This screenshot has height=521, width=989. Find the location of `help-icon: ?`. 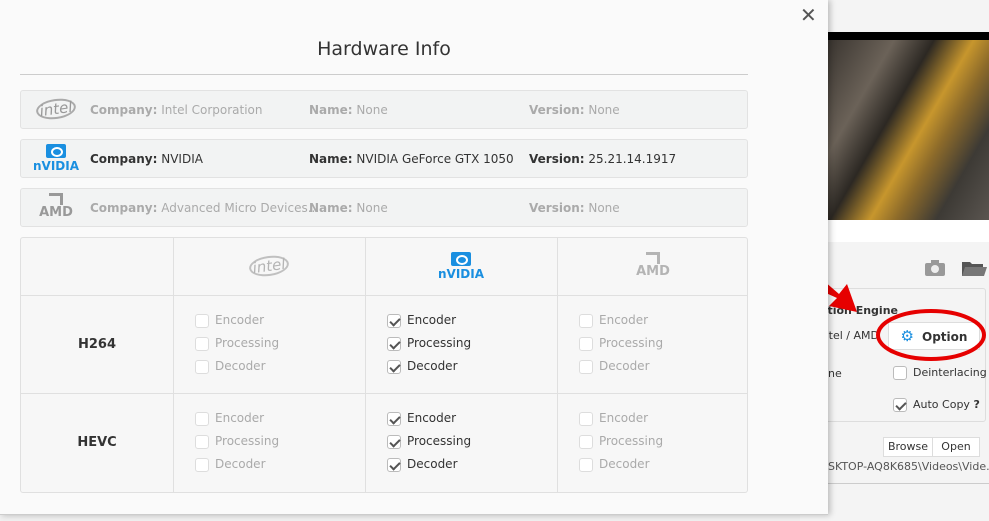

help-icon: ? is located at coordinates (976, 404).